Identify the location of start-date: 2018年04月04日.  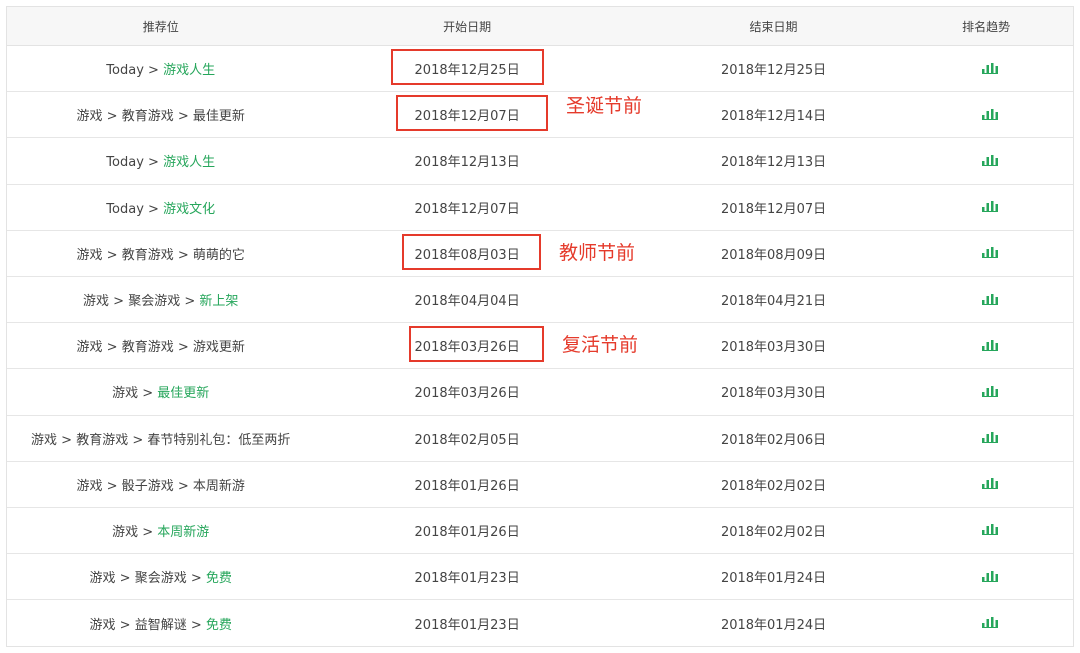
(467, 302).